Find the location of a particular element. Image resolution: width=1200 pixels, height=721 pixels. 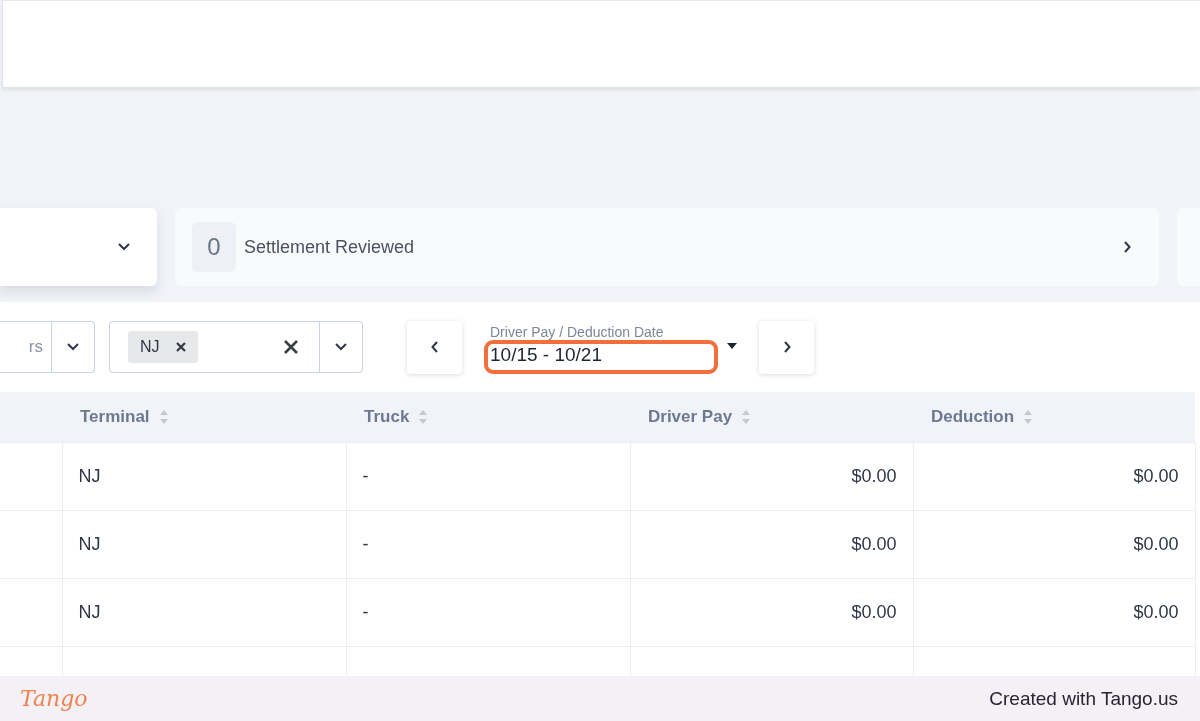

status-label: Settlement Reviewed is located at coordinates (330, 247).